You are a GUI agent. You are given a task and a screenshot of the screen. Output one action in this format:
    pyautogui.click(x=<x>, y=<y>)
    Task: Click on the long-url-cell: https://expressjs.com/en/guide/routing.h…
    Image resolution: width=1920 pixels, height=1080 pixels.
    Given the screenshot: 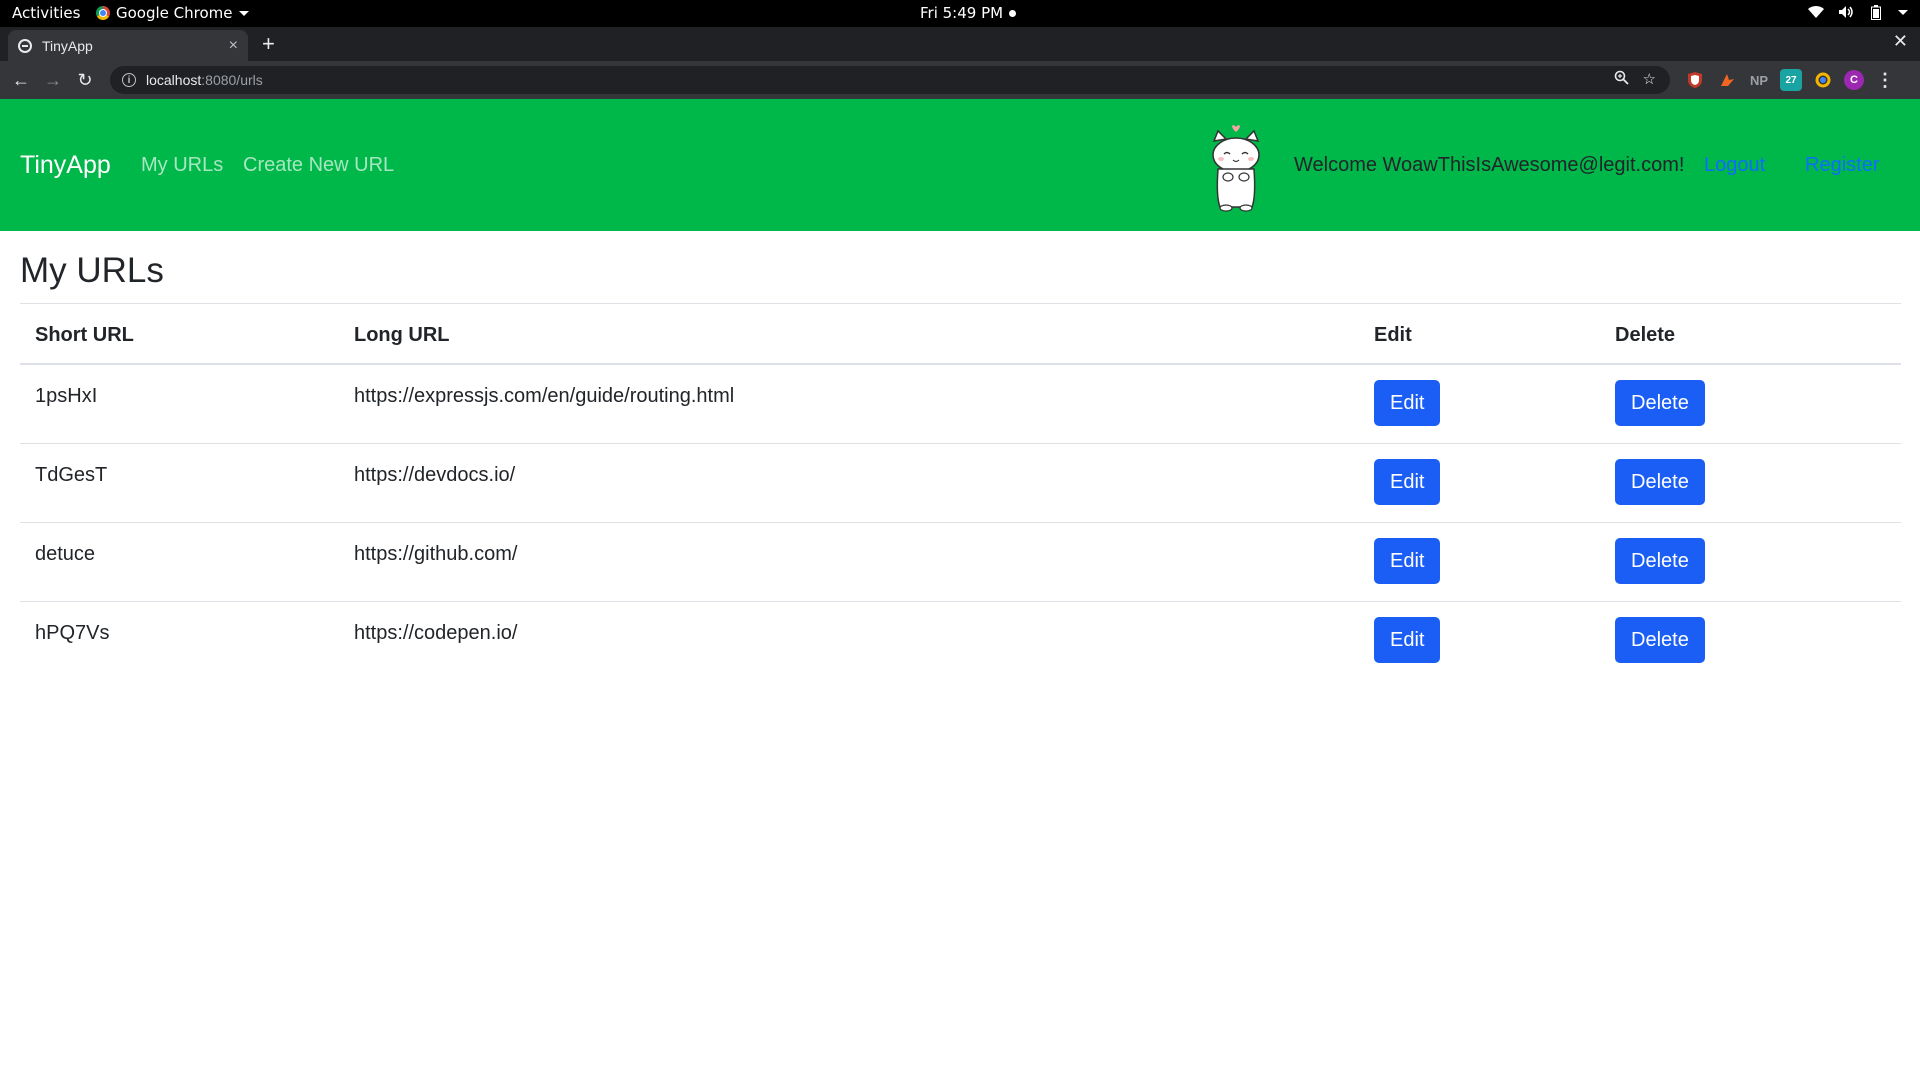 What is the action you would take?
    pyautogui.click(x=849, y=404)
    